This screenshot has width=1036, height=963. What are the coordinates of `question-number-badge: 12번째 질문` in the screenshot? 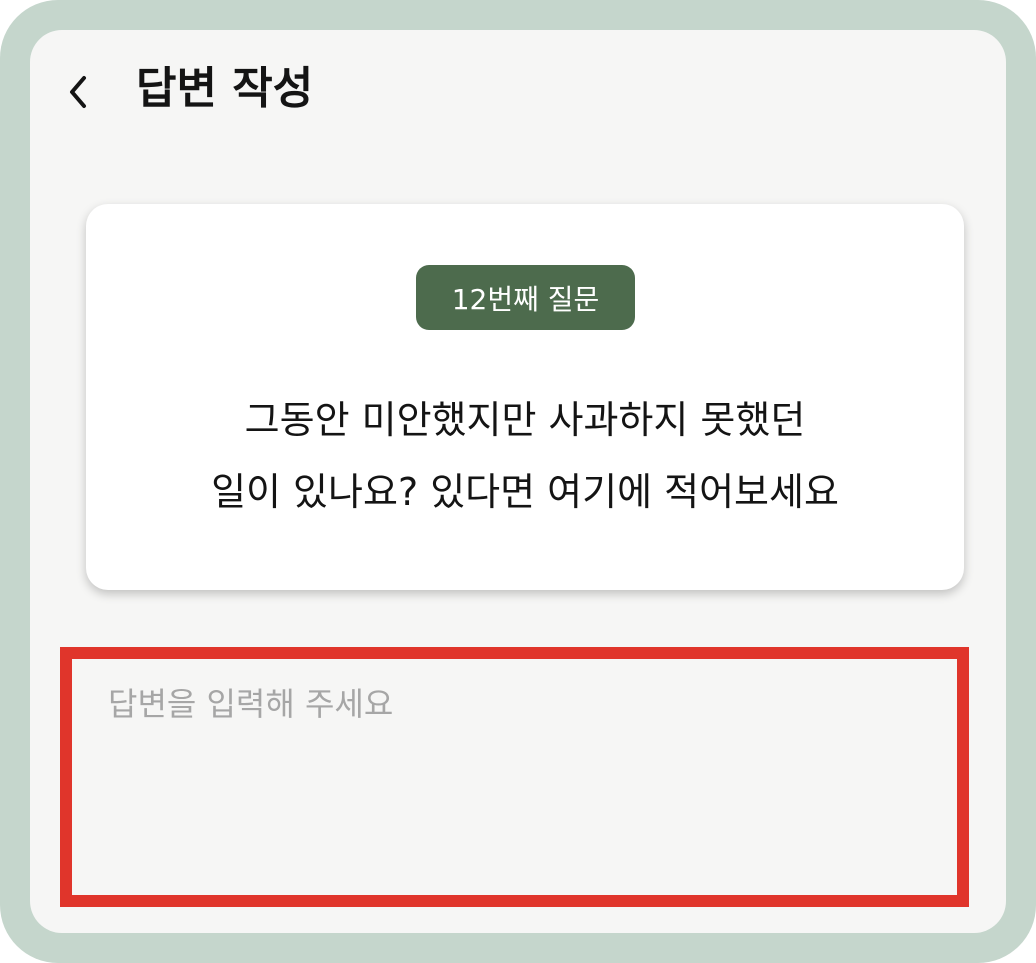 It's located at (525, 297).